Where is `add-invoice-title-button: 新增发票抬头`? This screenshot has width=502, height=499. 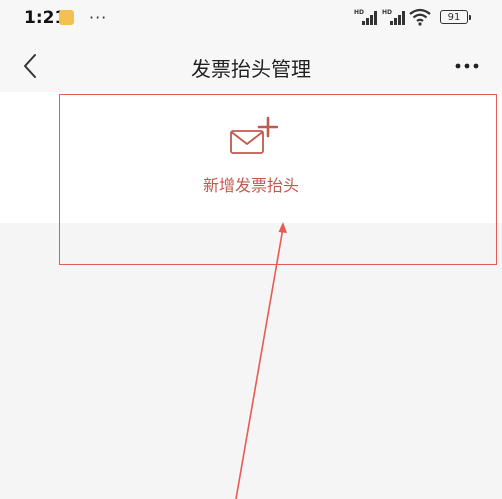 add-invoice-title-button: 新增发票抬头 is located at coordinates (251, 160).